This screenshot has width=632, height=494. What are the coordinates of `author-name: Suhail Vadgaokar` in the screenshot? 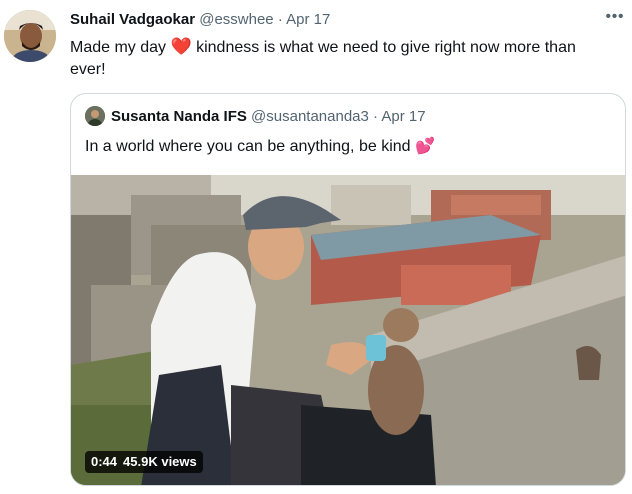 It's located at (132, 19).